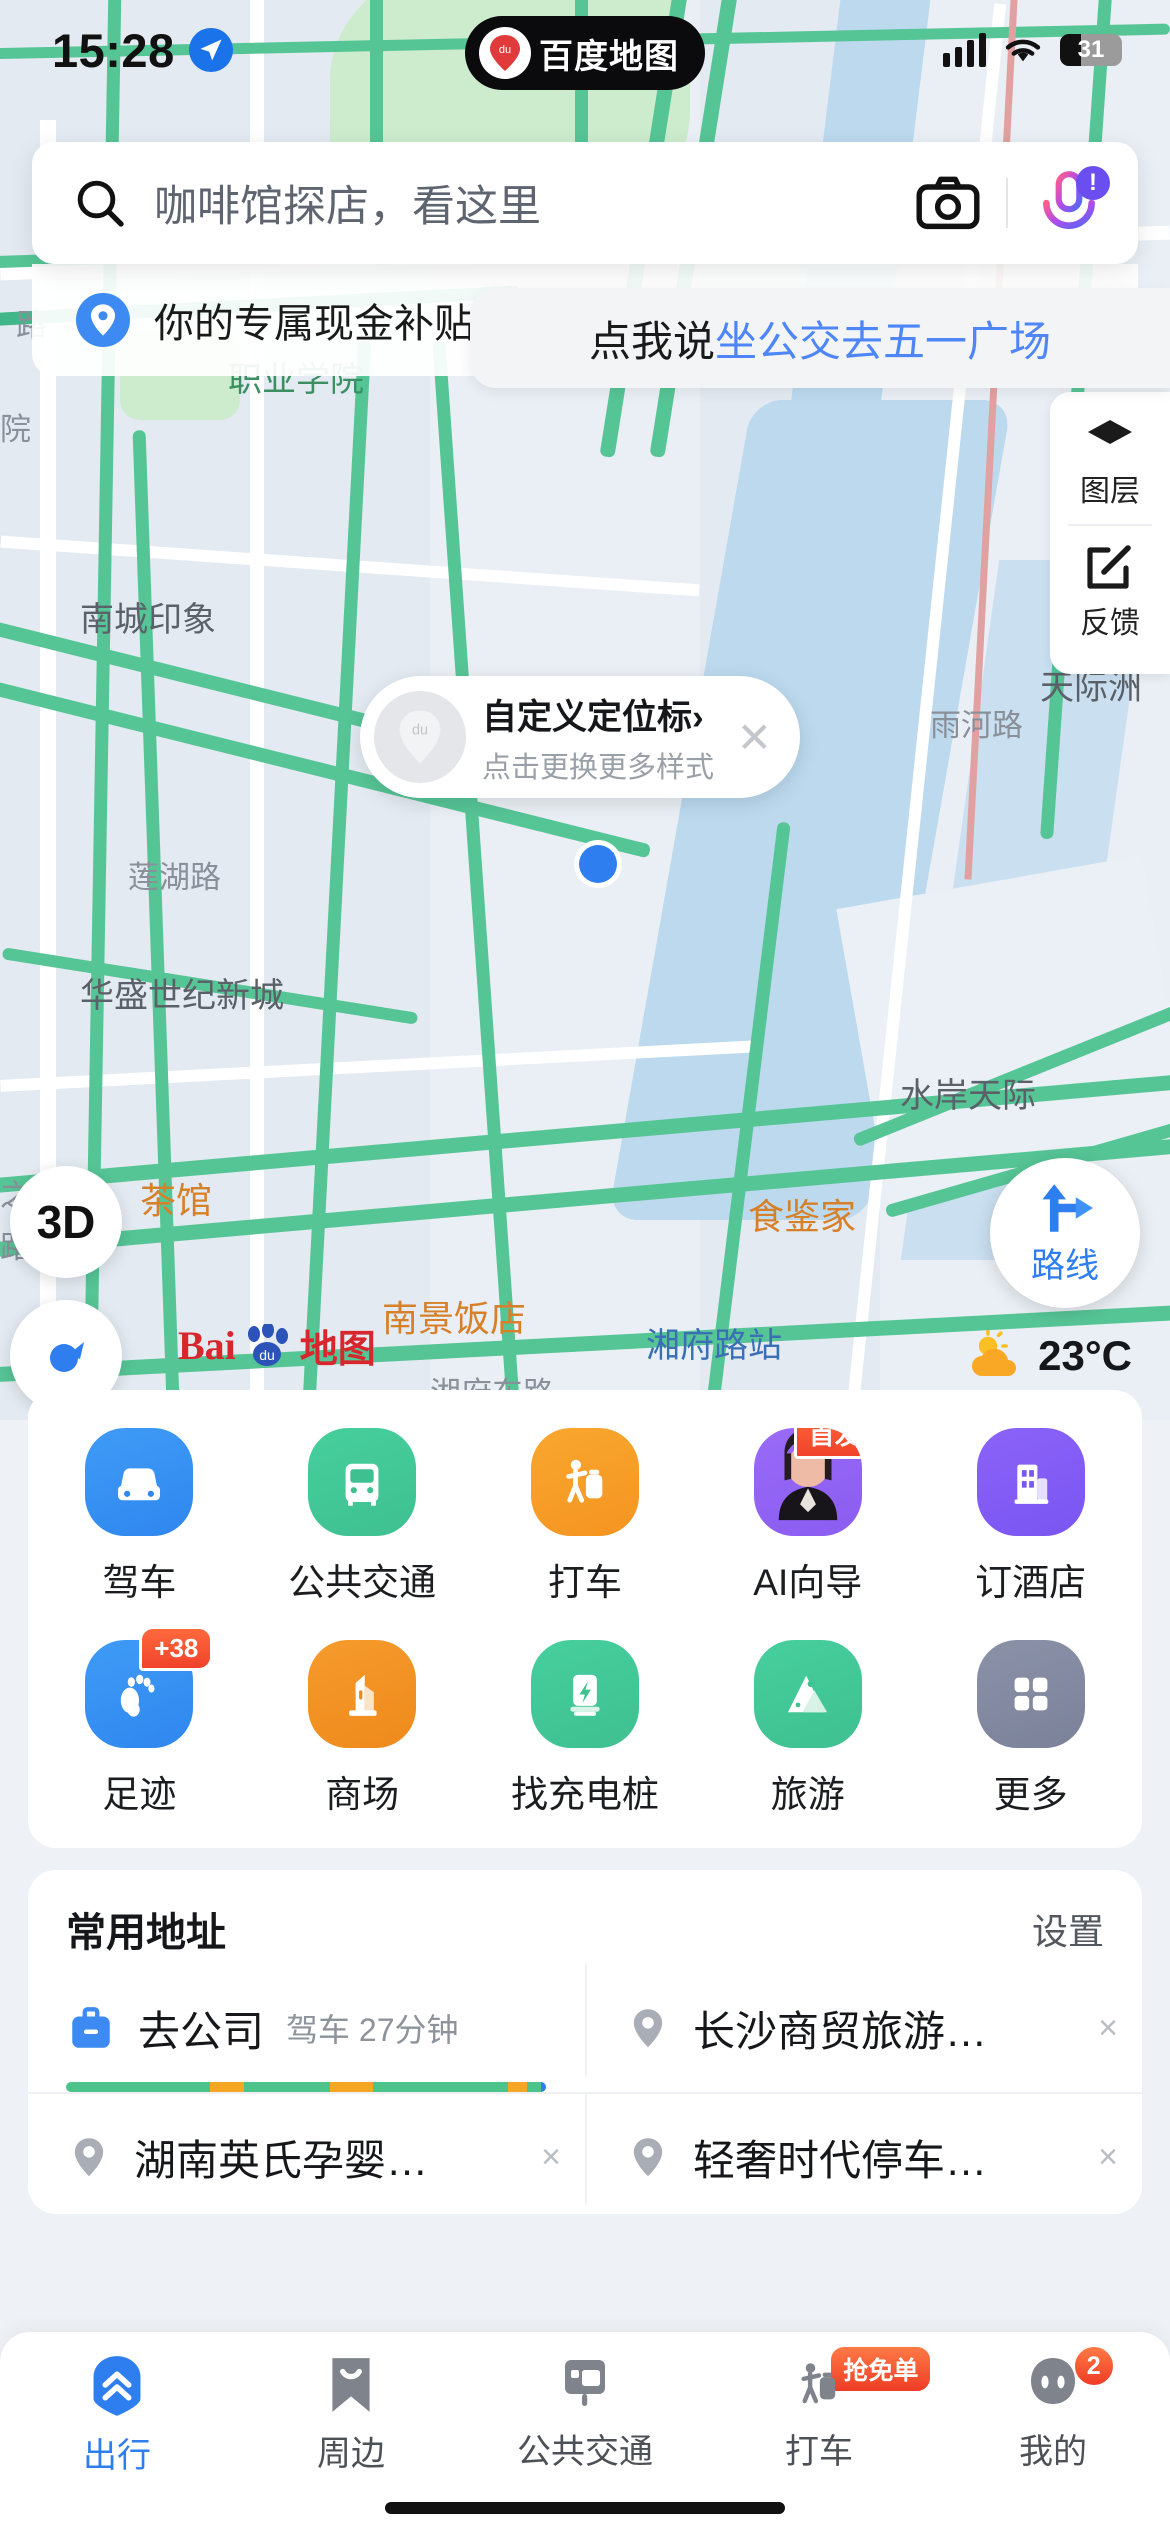 Image resolution: width=1170 pixels, height=2532 pixels. I want to click on quick-action-足迹: +38 足迹, so click(139, 1722).